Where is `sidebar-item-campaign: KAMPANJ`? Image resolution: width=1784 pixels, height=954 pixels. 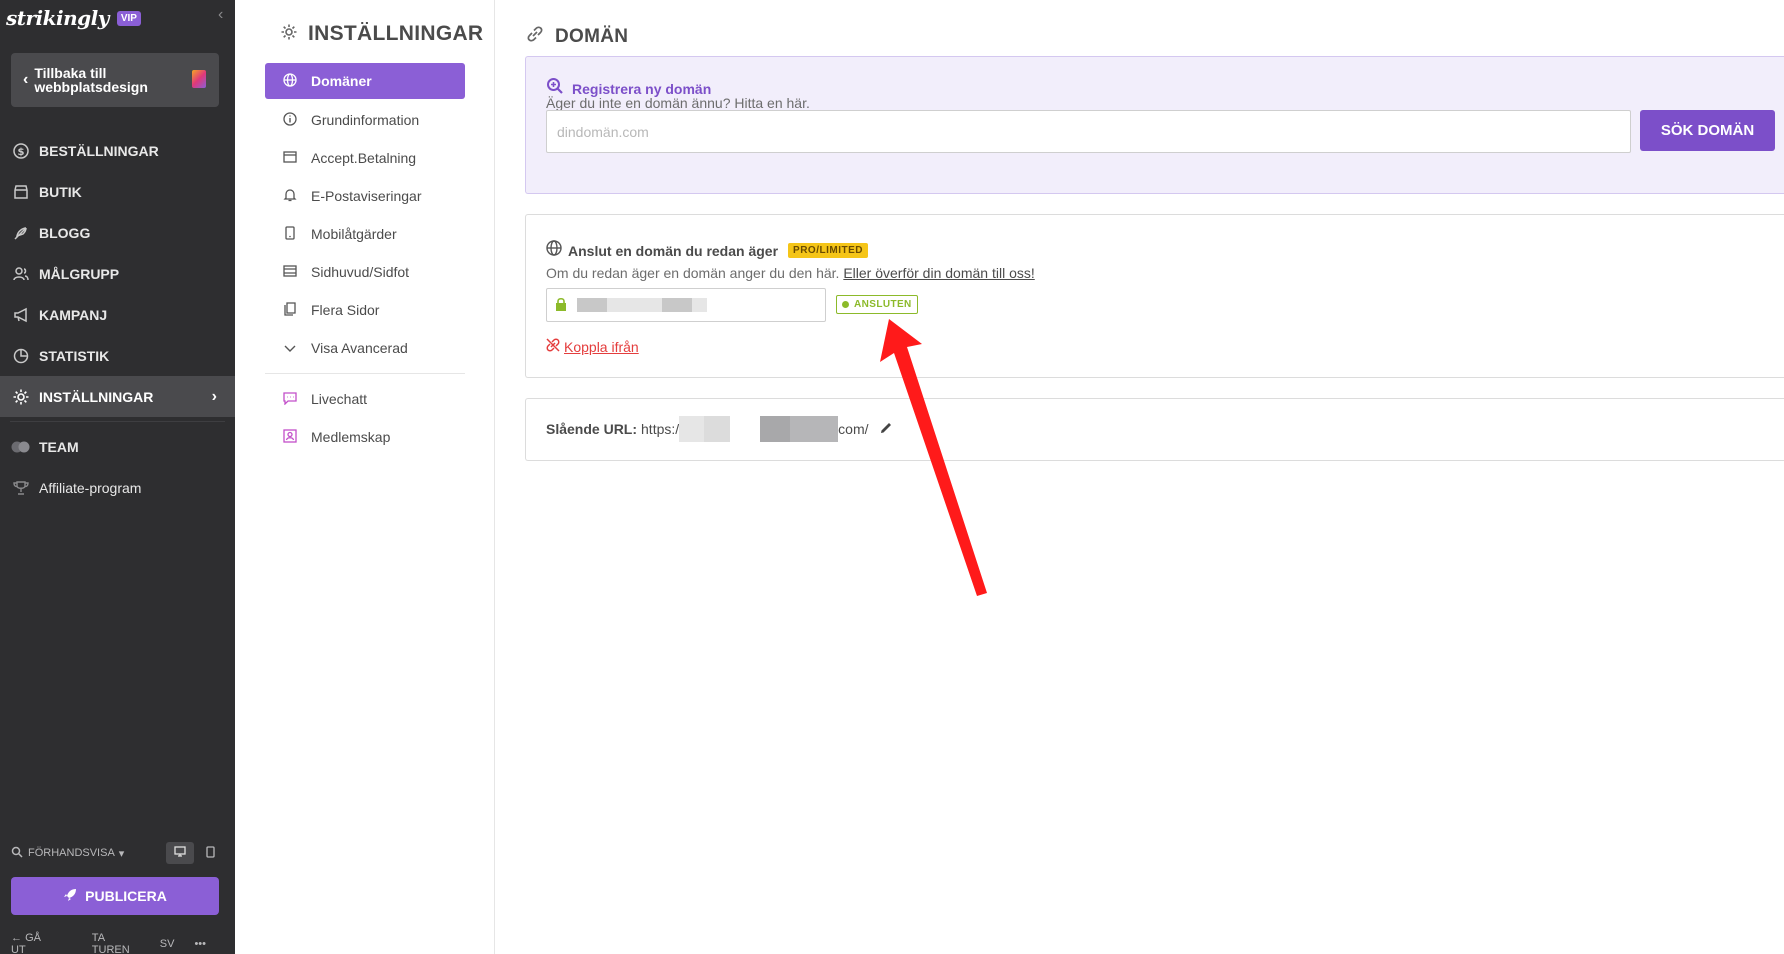 sidebar-item-campaign: KAMPANJ is located at coordinates (117, 314).